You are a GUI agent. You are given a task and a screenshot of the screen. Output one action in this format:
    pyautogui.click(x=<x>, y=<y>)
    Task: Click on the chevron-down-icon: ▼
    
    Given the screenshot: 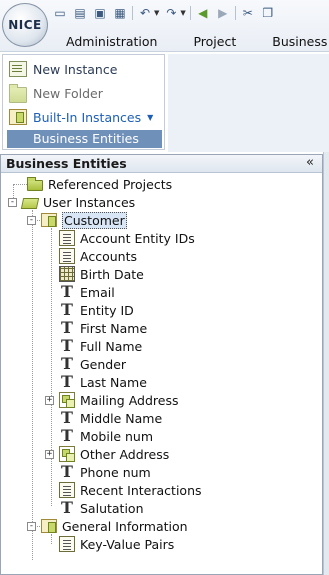 What is the action you would take?
    pyautogui.click(x=150, y=117)
    